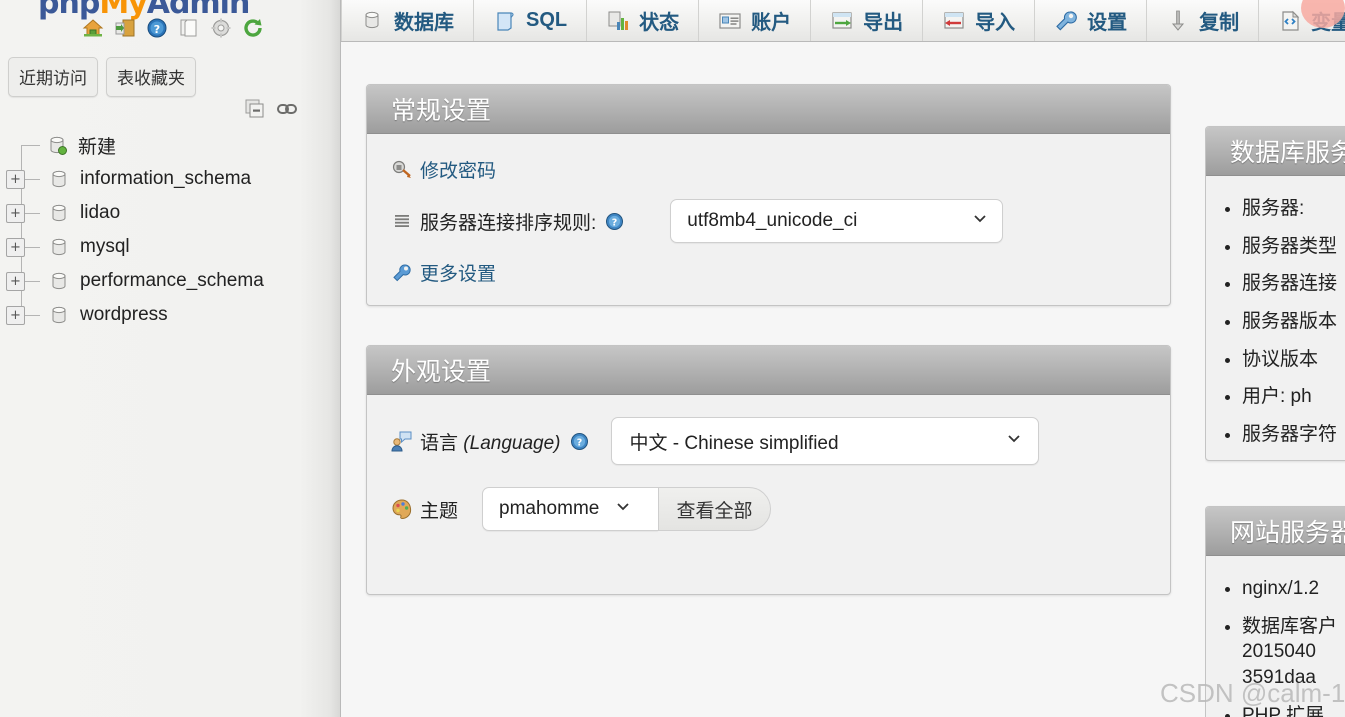 The height and width of the screenshot is (717, 1345). I want to click on theme-selected-value: pmahomme, so click(549, 508).